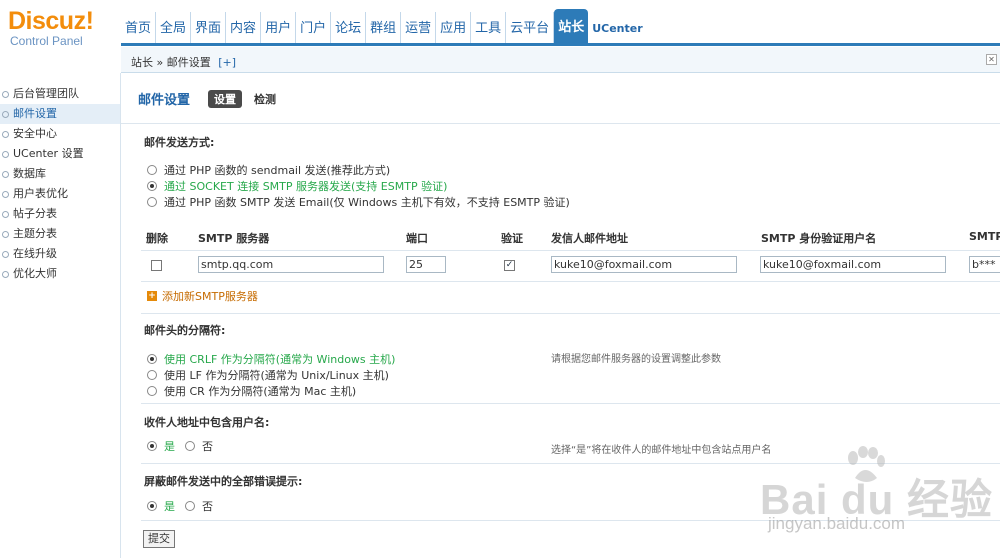  What do you see at coordinates (509, 265) in the screenshot?
I see `auth-checkbox: ✓` at bounding box center [509, 265].